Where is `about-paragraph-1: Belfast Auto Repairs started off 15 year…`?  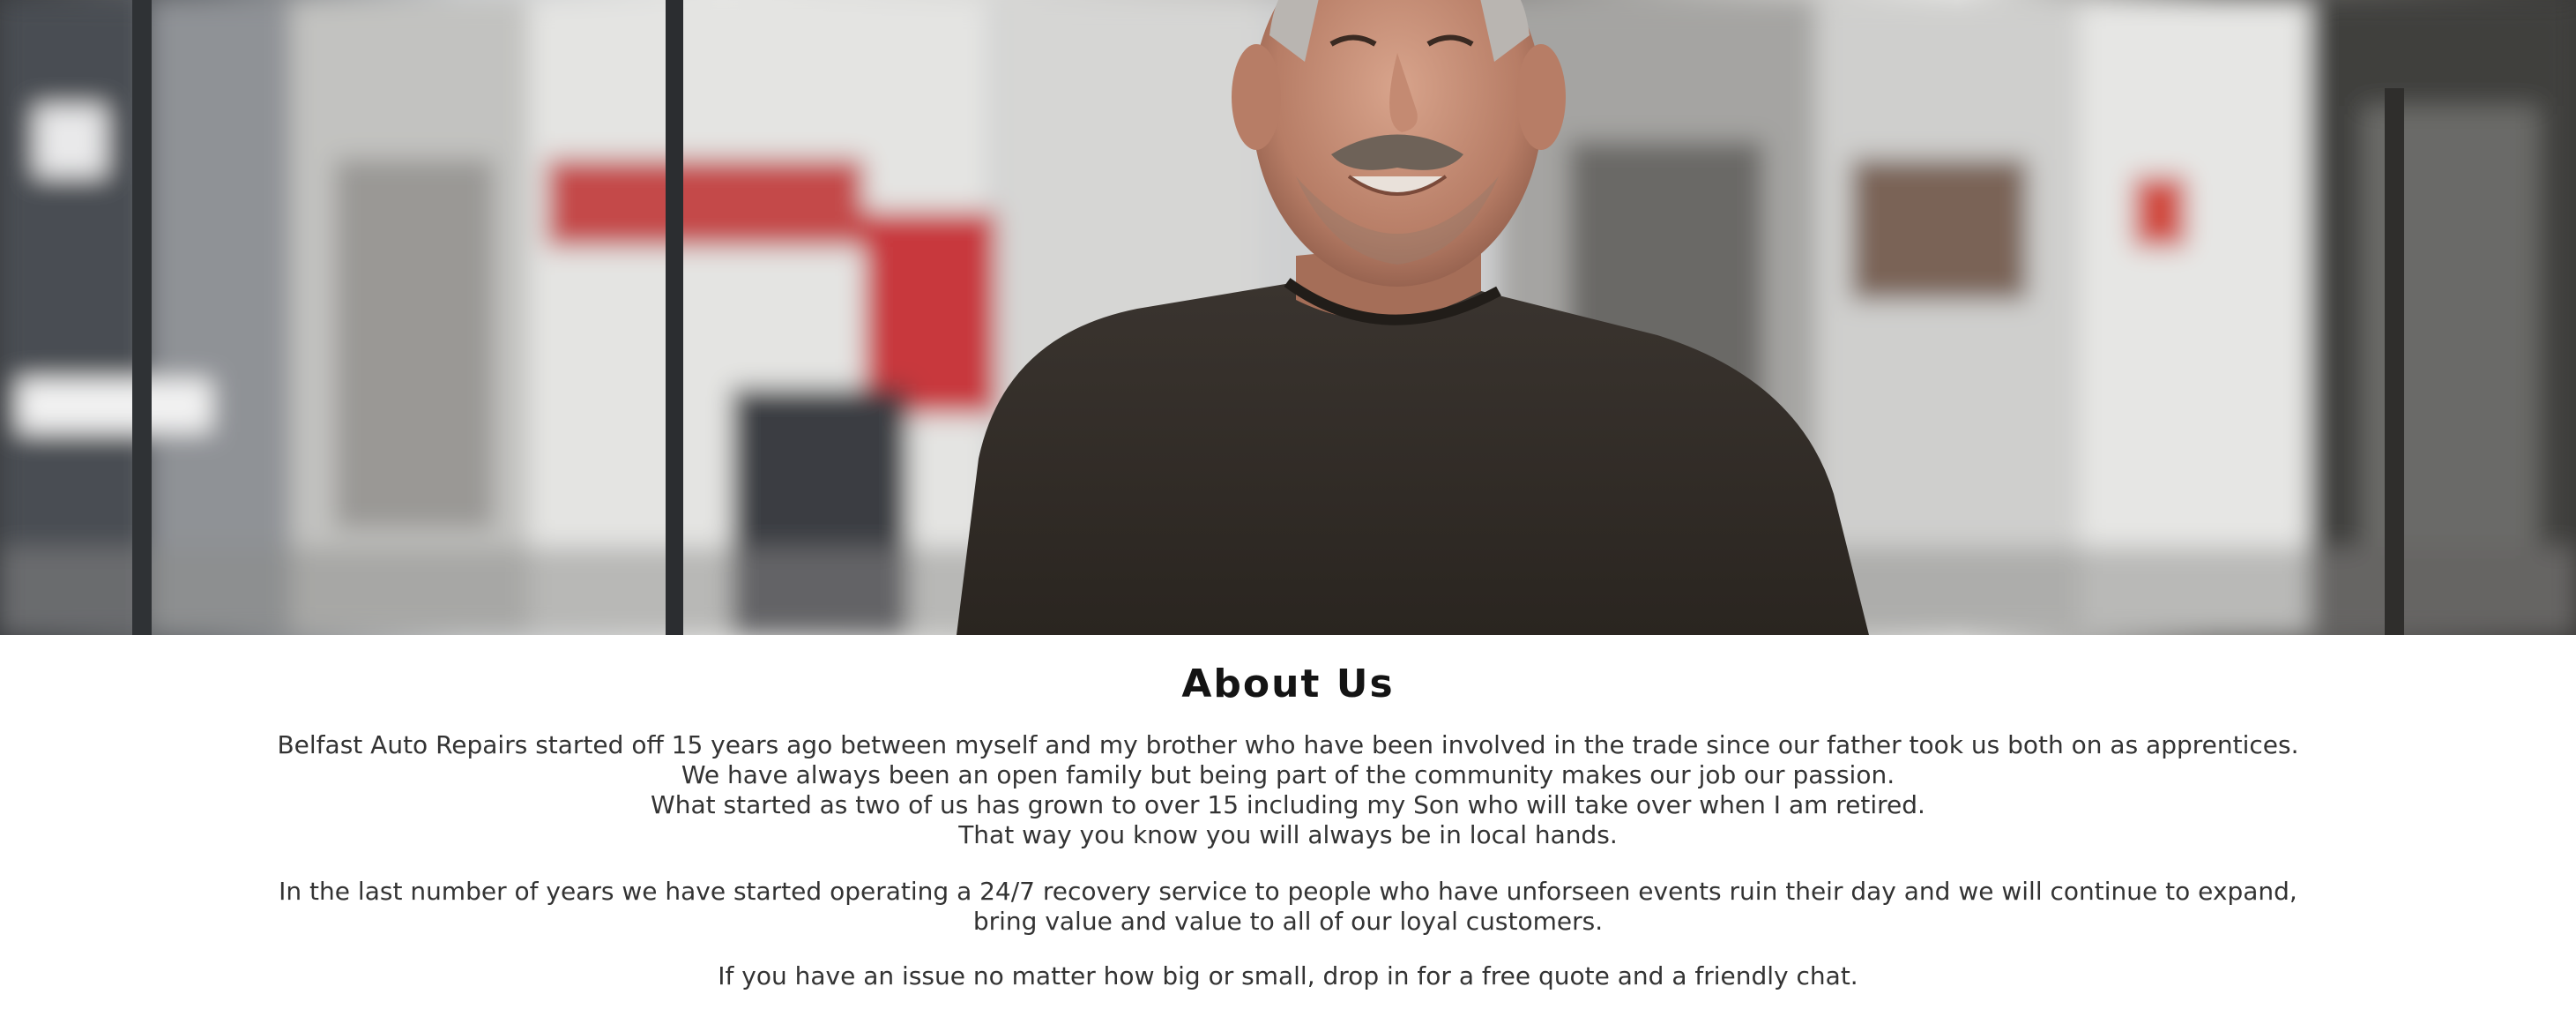 about-paragraph-1: Belfast Auto Repairs started off 15 year… is located at coordinates (1288, 790).